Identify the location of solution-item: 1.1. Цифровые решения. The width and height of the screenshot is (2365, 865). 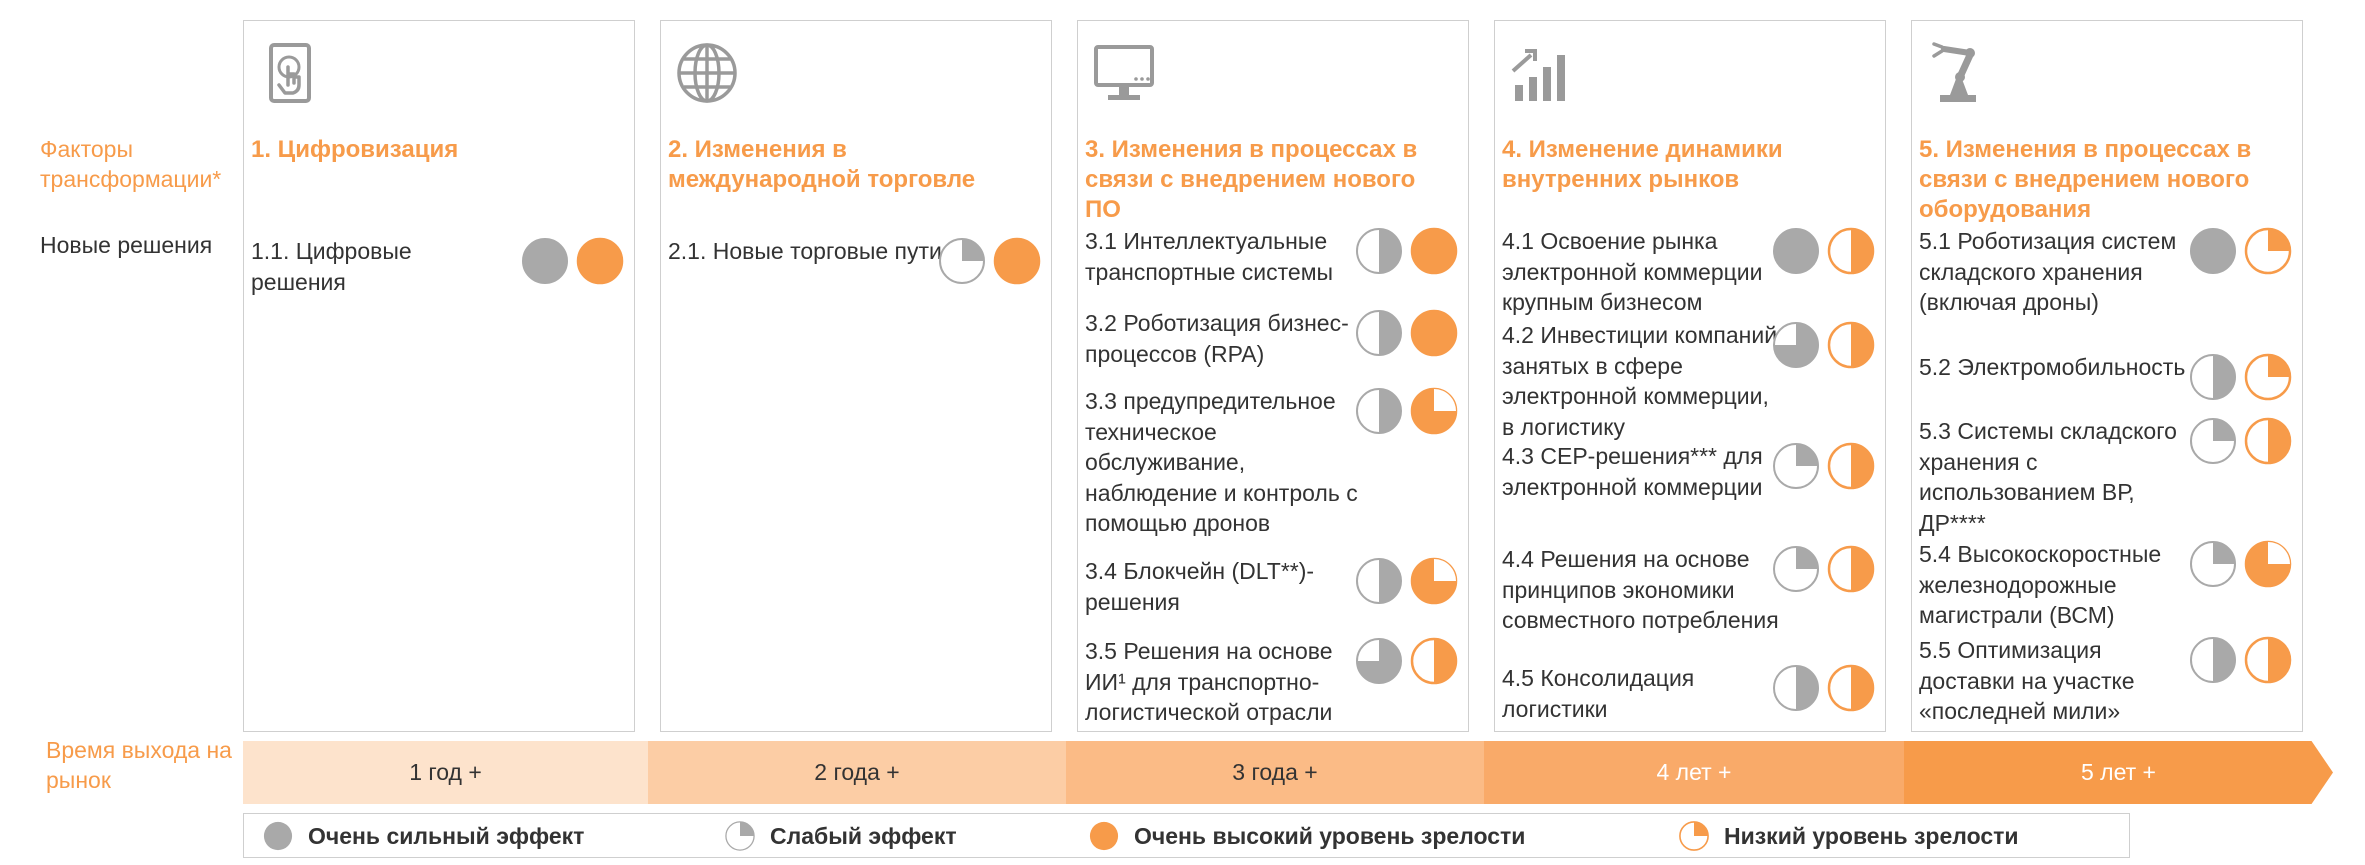
(438, 266).